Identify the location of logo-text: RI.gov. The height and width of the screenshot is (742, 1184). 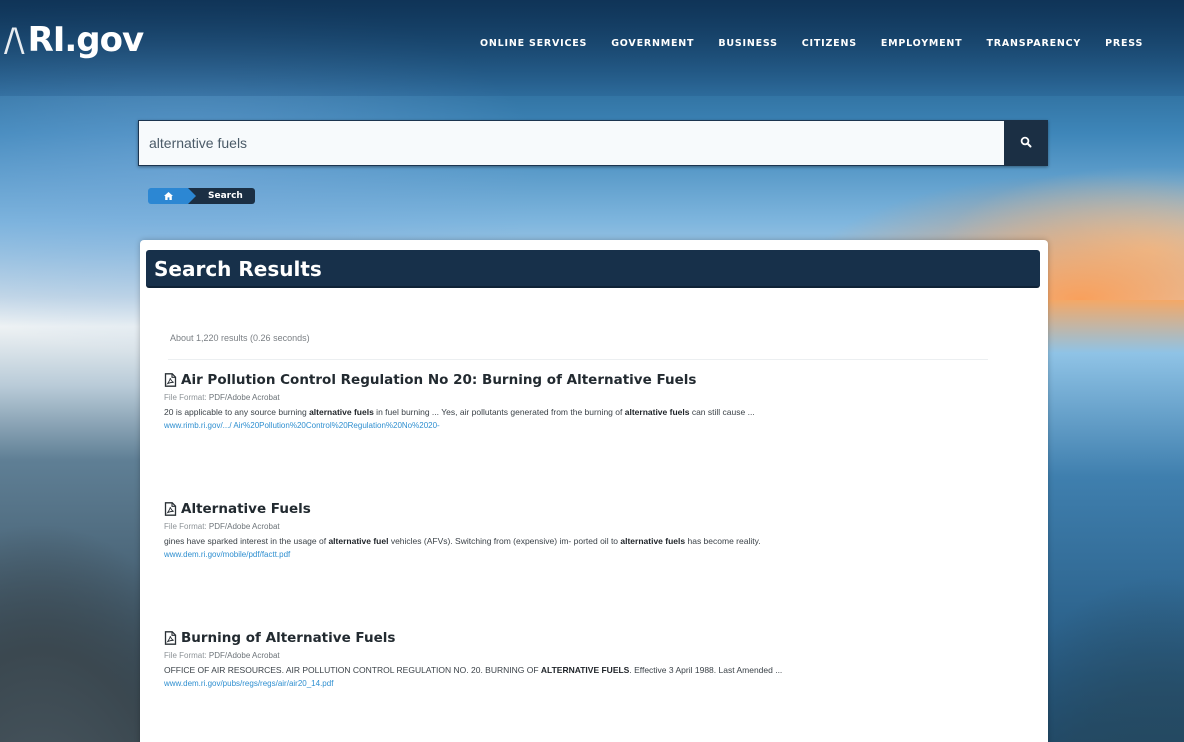
(86, 40).